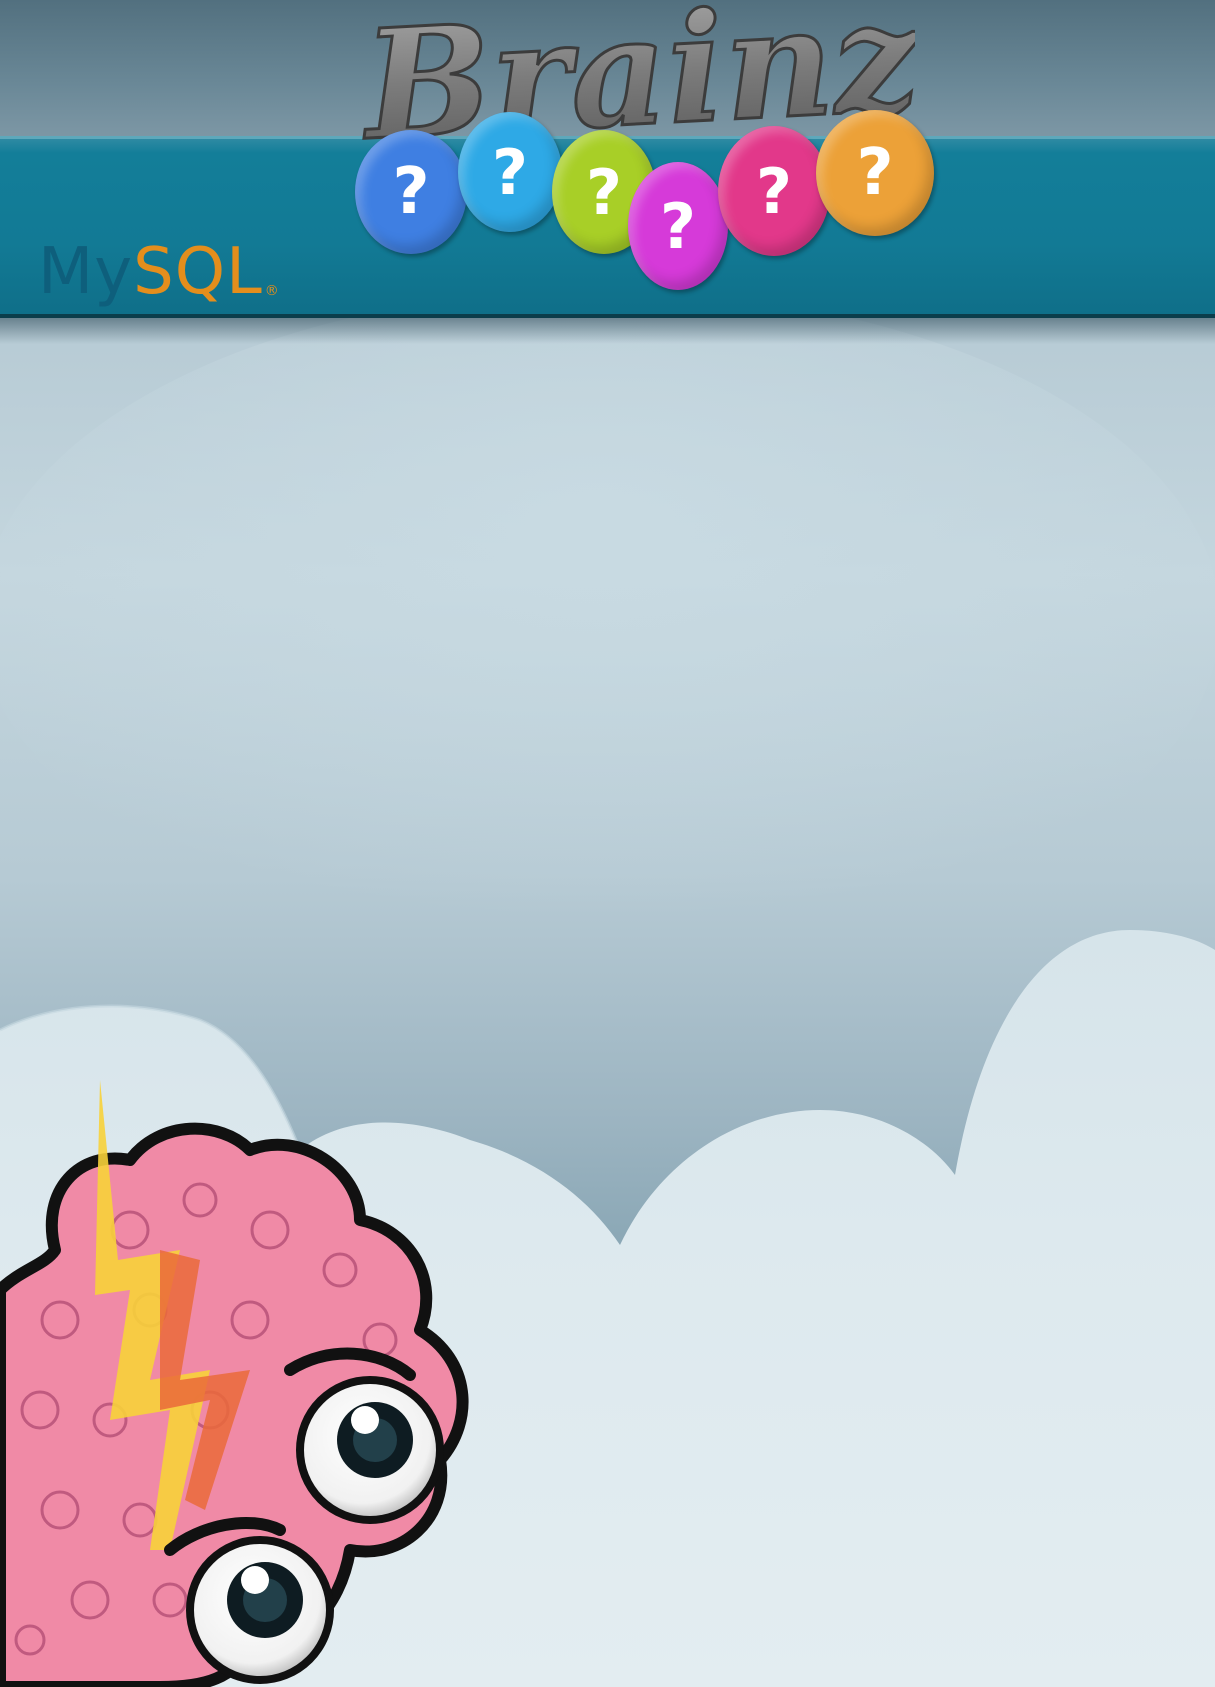 This screenshot has width=1215, height=1687. Describe the element at coordinates (272, 291) in the screenshot. I see `registered-mark: ®` at that location.